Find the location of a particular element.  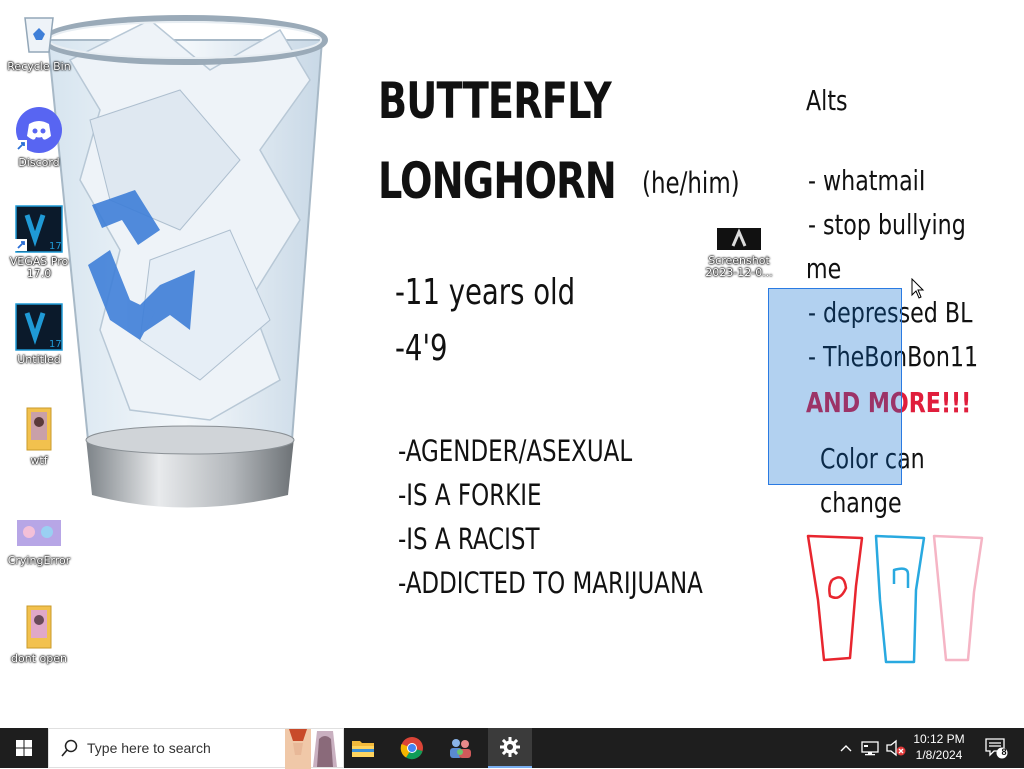

desktop-icon-dont-open: dont open is located at coordinates (39, 633).